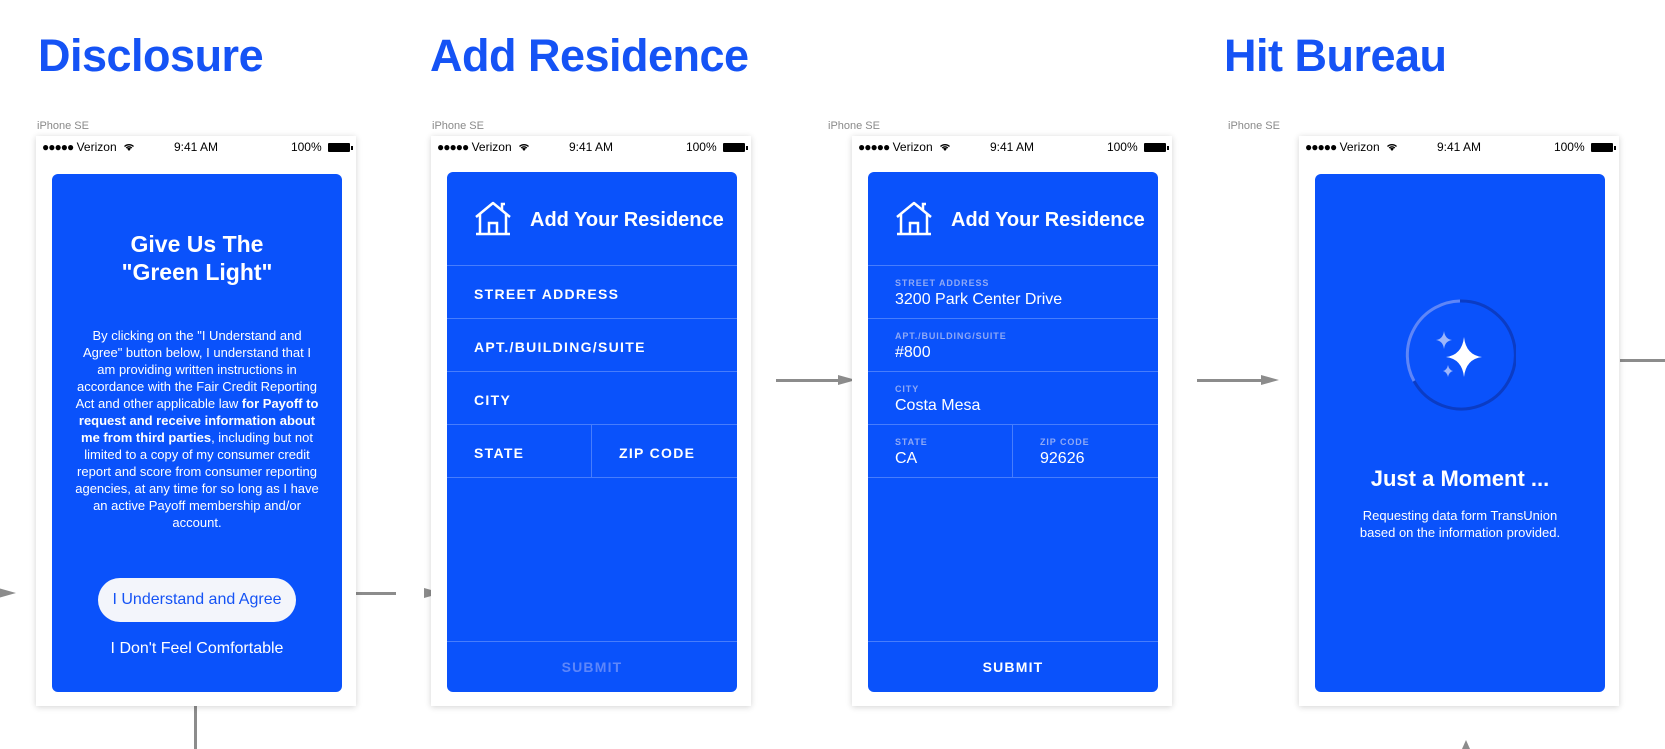  Describe the element at coordinates (151, 55) in the screenshot. I see `section-title-disclosure: Disclosure` at that location.